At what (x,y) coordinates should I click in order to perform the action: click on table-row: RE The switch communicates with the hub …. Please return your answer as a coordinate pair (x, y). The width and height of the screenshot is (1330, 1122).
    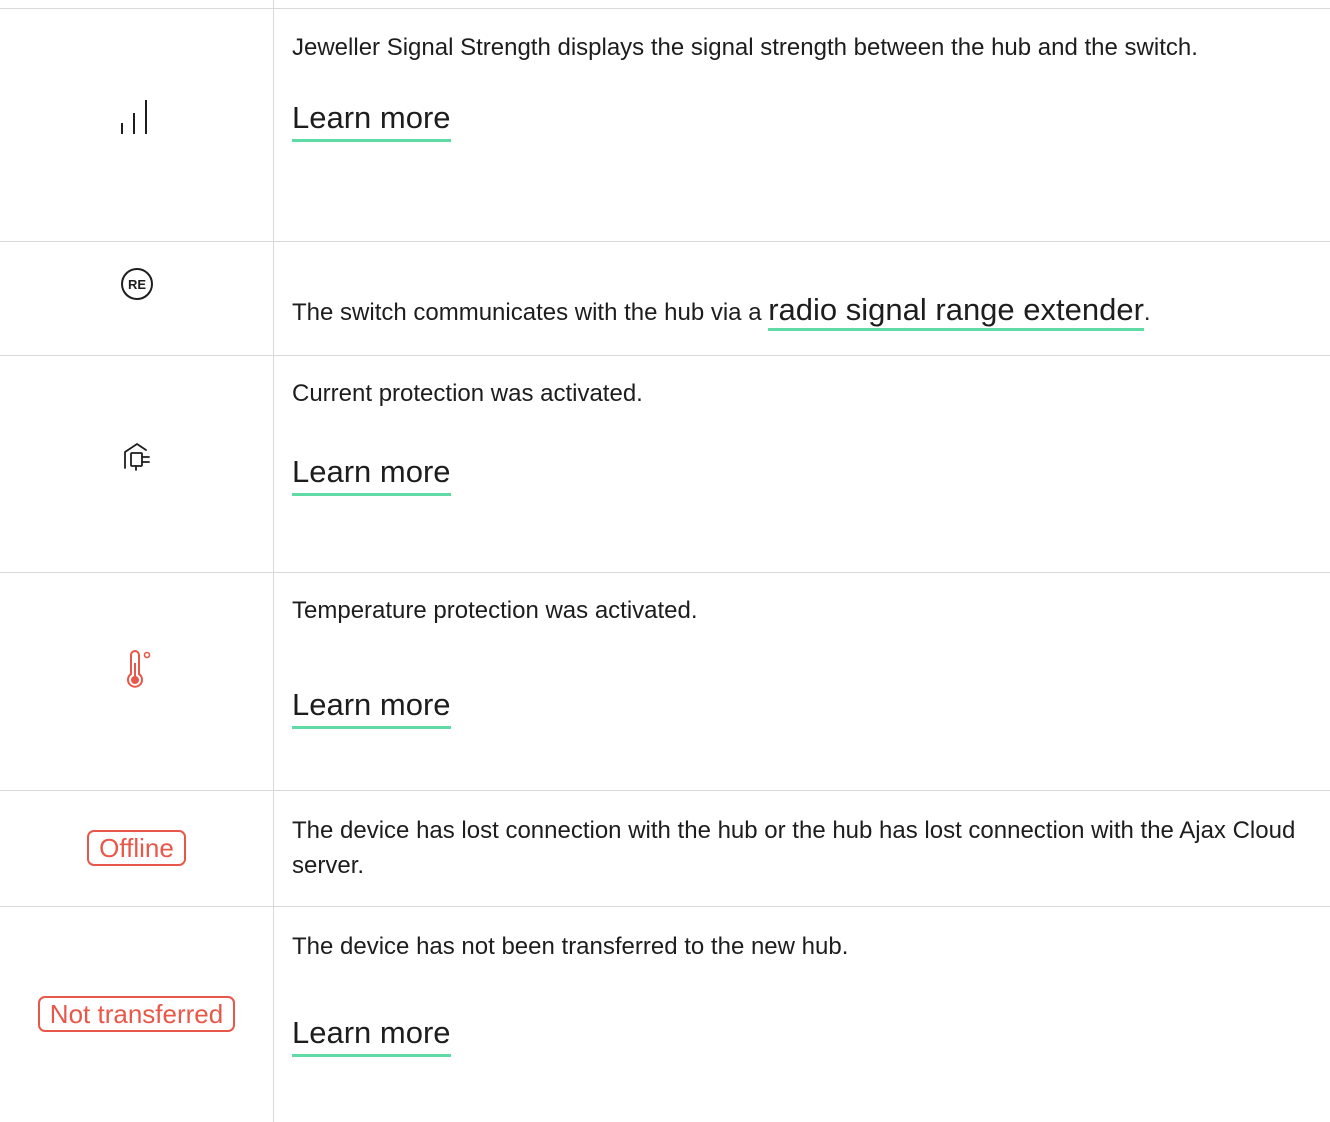
    Looking at the image, I should click on (665, 298).